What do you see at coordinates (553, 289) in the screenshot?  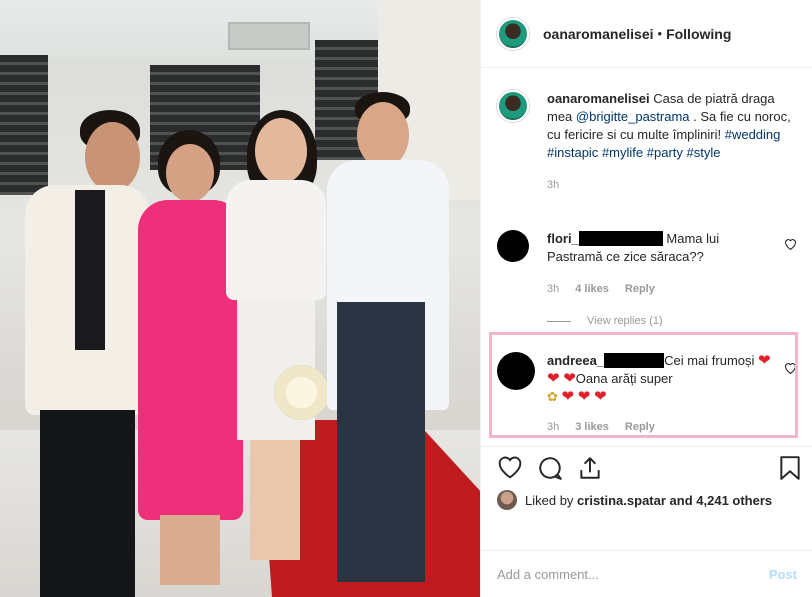 I see `comment-time: 3h` at bounding box center [553, 289].